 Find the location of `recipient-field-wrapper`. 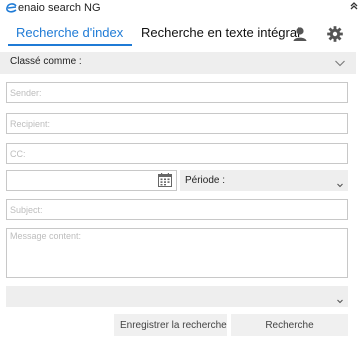

recipient-field-wrapper is located at coordinates (177, 123).